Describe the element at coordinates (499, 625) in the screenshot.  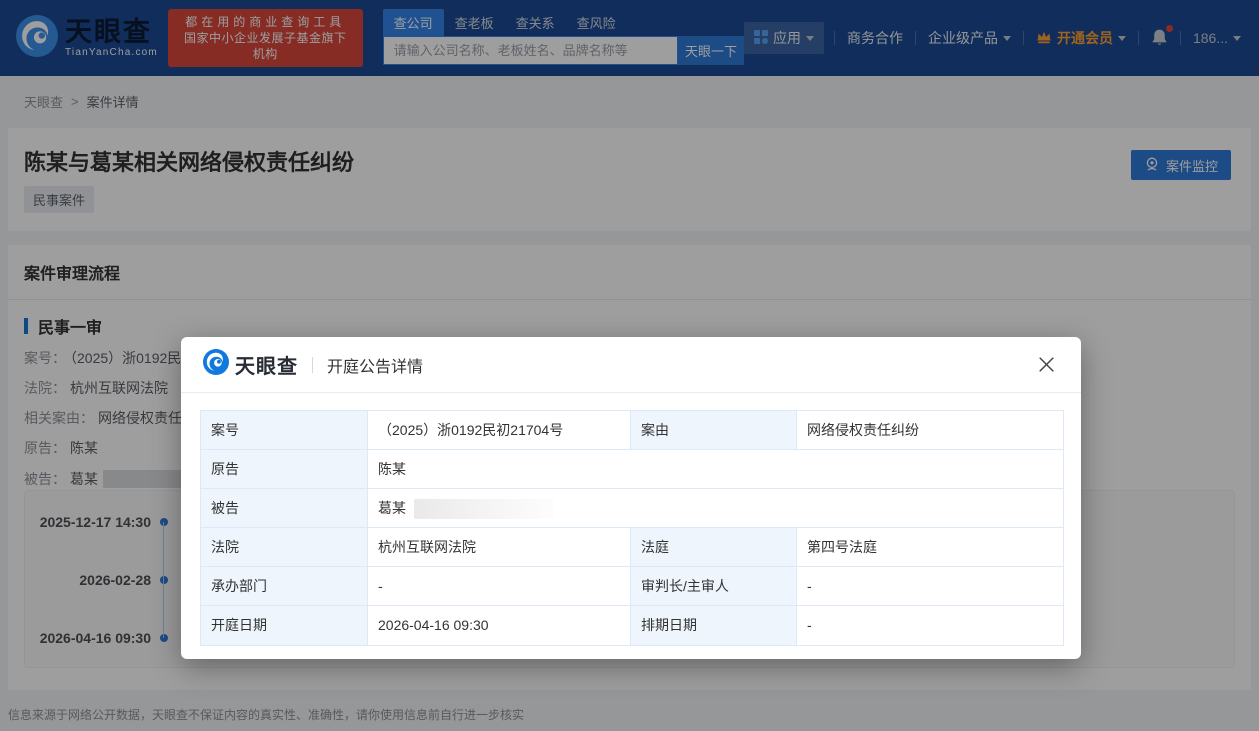
I see `table-value-cell: 2026-04-16 09:30` at that location.